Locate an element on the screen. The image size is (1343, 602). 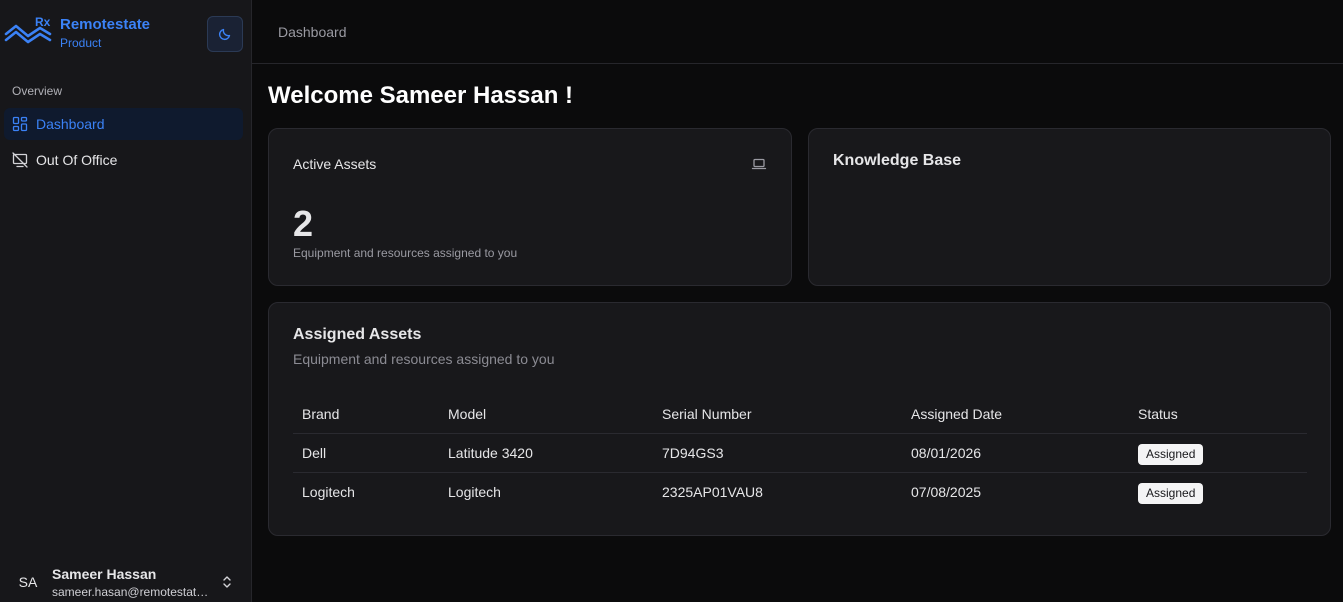
wave-logo-icon is located at coordinates (28, 34).